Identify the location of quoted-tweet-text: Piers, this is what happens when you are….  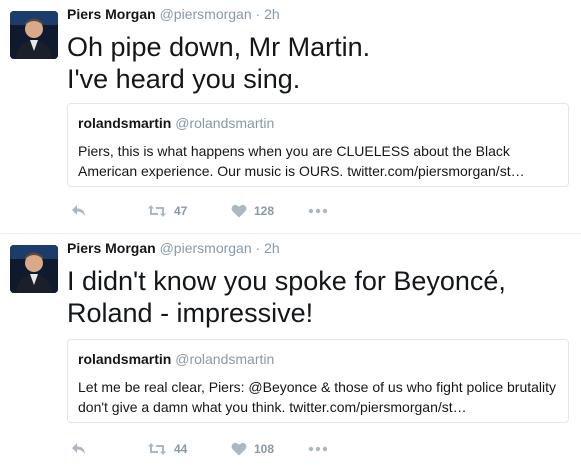
(301, 161).